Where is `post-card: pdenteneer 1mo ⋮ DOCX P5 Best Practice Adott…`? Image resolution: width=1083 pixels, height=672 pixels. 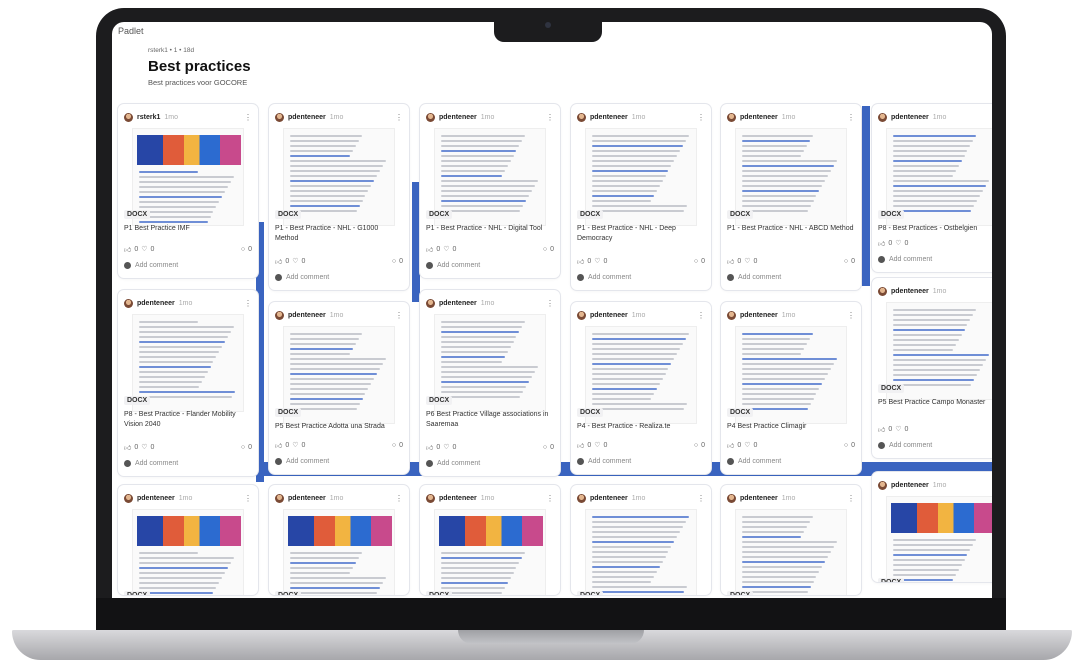 post-card: pdenteneer 1mo ⋮ DOCX P5 Best Practice Adott… is located at coordinates (339, 388).